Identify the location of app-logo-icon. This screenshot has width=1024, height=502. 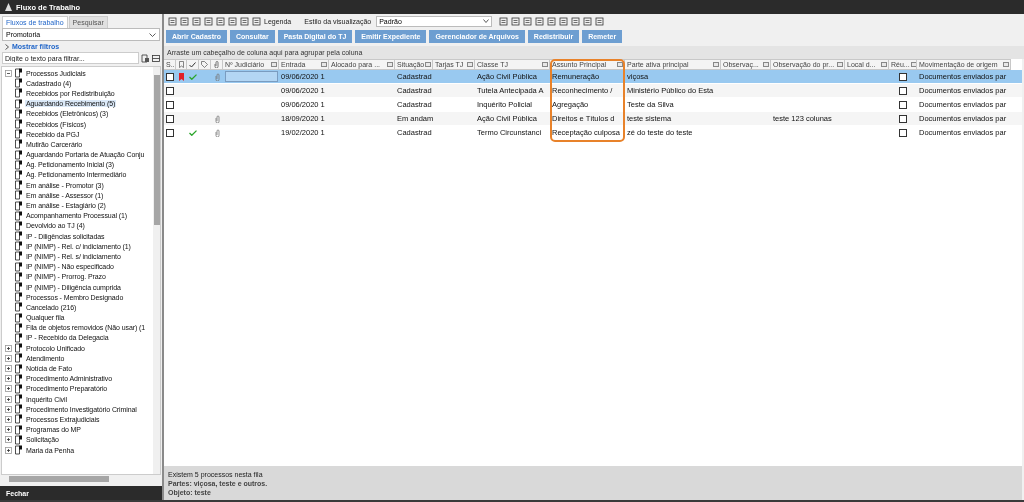
(8, 7).